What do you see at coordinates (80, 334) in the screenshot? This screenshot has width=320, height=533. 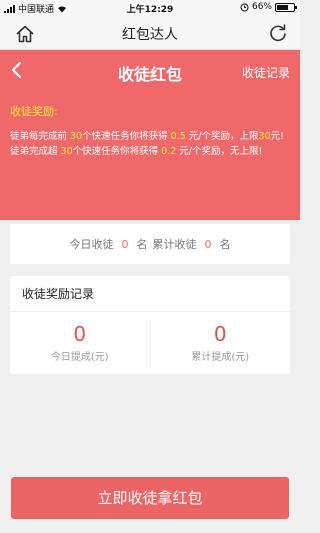 I see `today-commission-value: 0` at bounding box center [80, 334].